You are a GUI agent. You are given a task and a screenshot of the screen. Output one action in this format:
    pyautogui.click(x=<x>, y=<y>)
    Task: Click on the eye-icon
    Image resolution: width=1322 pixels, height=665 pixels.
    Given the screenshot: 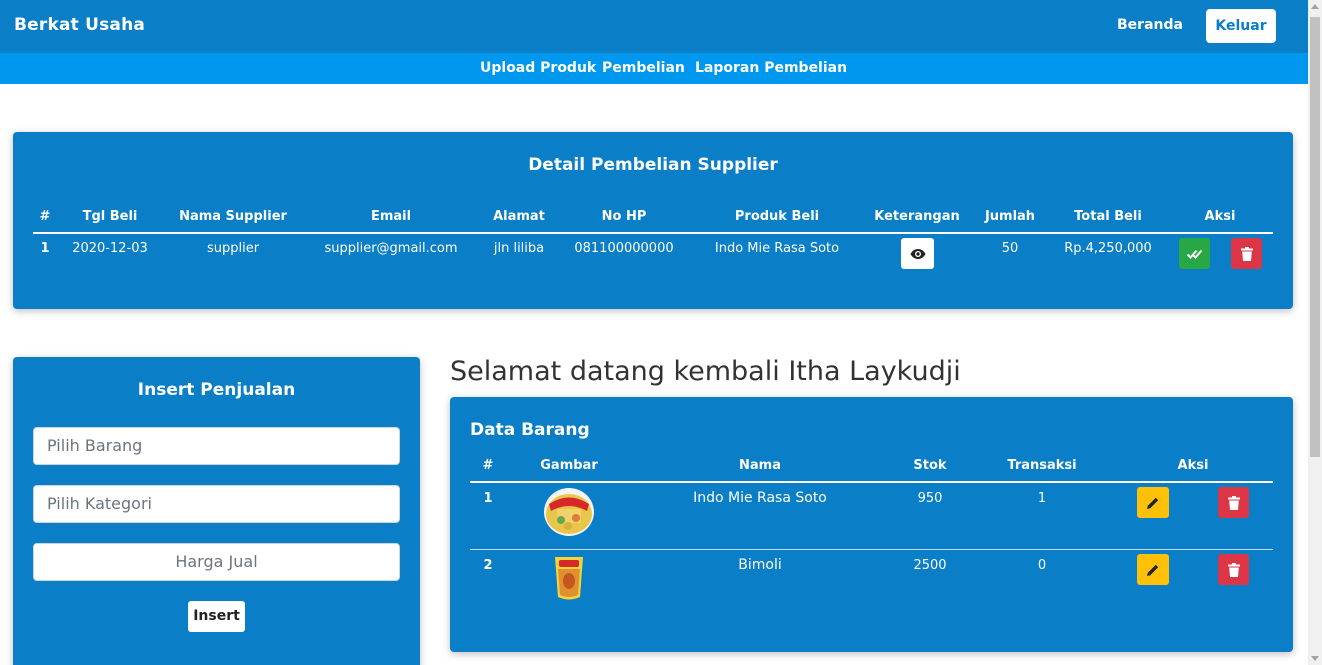 What is the action you would take?
    pyautogui.click(x=917, y=253)
    